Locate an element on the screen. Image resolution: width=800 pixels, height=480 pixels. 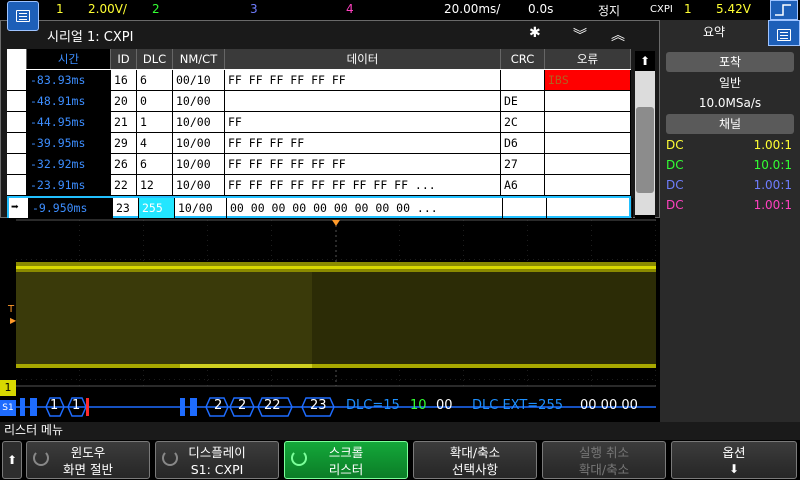
timebase-readout: 20.00ms/ is located at coordinates (472, 9).